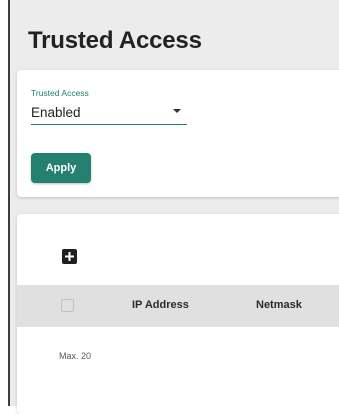  What do you see at coordinates (75, 356) in the screenshot?
I see `max-entries-note: Max. 20` at bounding box center [75, 356].